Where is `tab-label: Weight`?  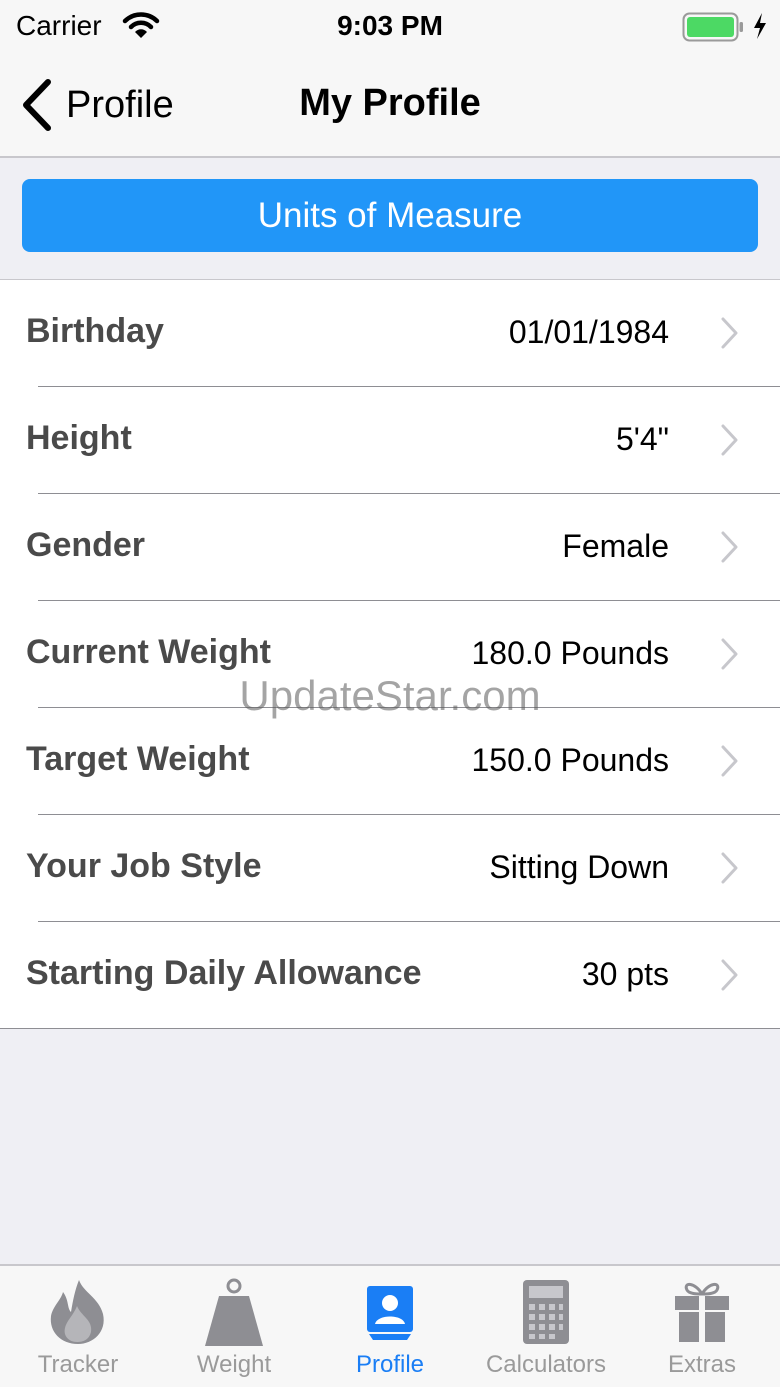 tab-label: Weight is located at coordinates (234, 1364).